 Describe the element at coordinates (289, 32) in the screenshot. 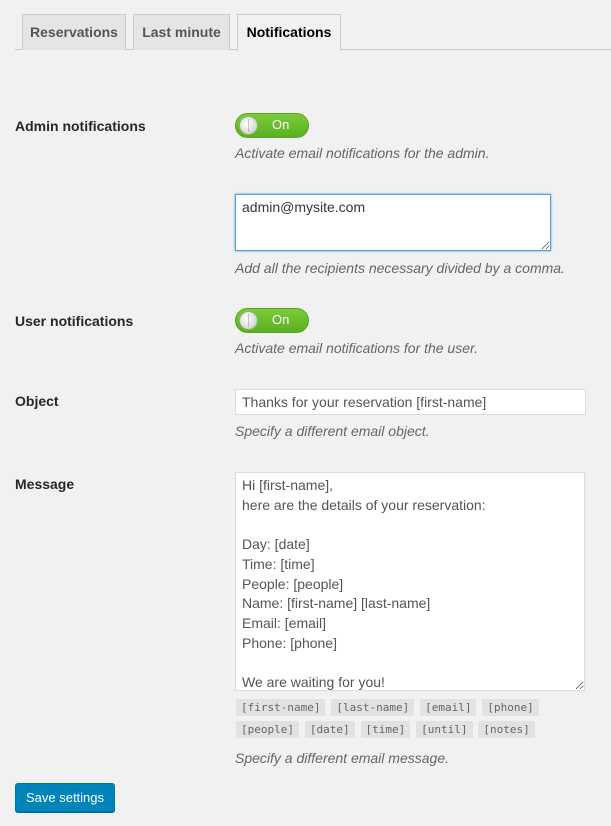

I see `tab-notifications: Notifications` at that location.